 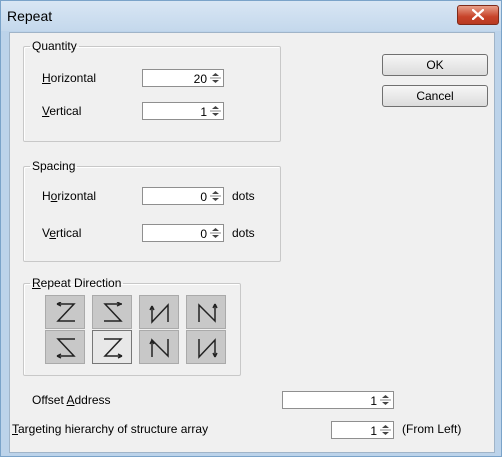 I want to click on repeat-n-up-reverse-icon, so click(x=159, y=348).